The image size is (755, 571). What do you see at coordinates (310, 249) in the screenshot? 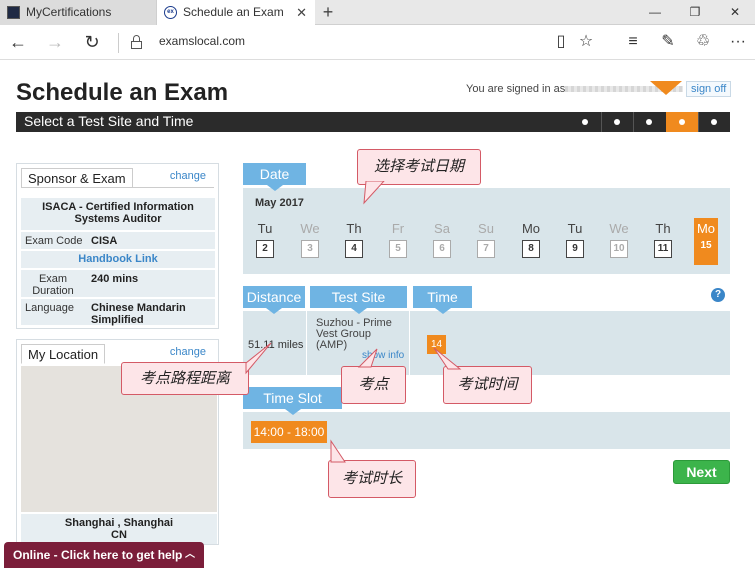
I see `day-number: 3` at bounding box center [310, 249].